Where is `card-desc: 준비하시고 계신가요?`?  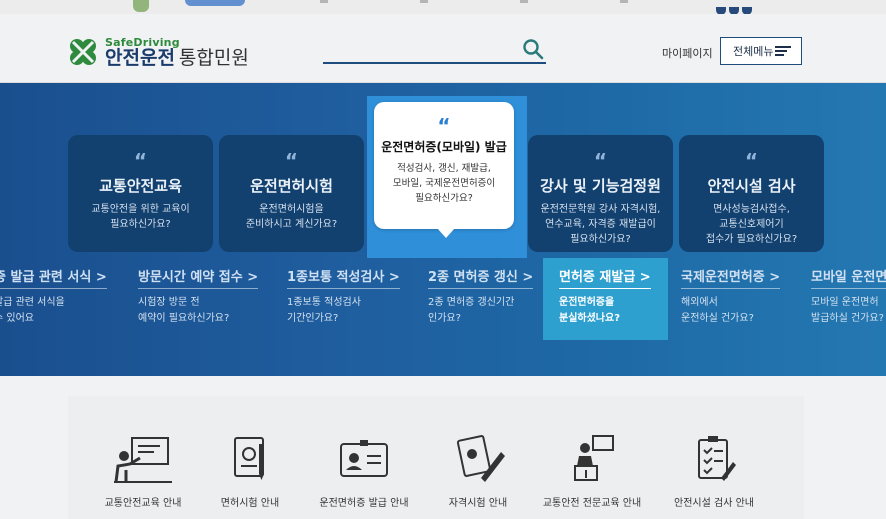
card-desc: 준비하시고 계신가요? is located at coordinates (291, 224).